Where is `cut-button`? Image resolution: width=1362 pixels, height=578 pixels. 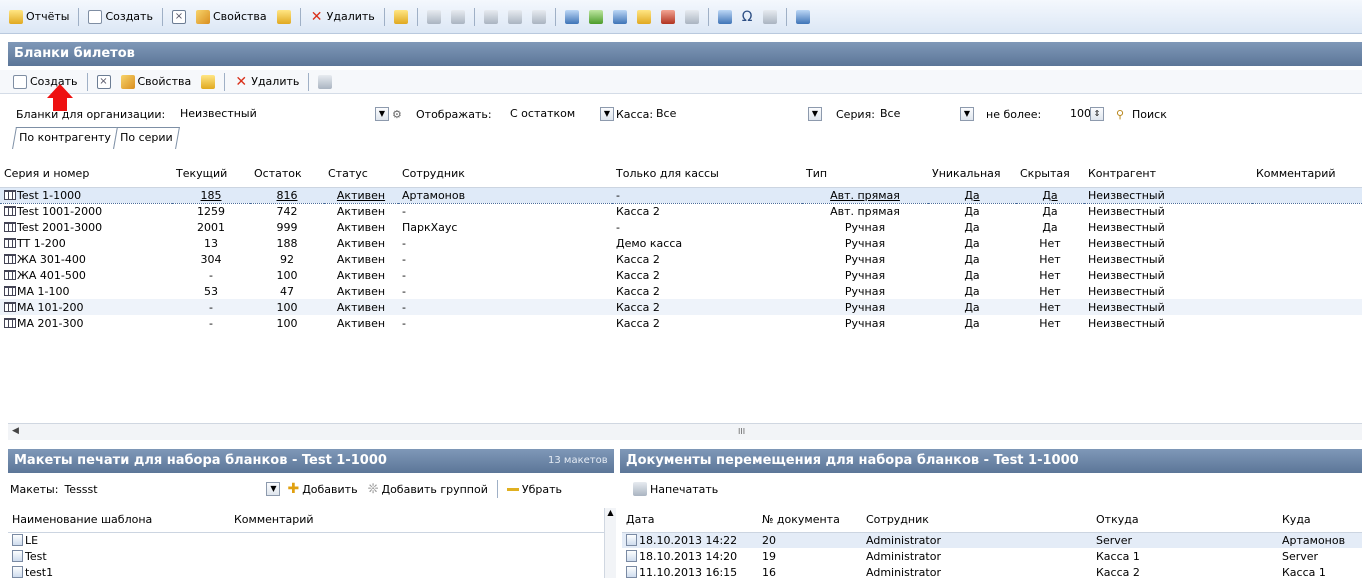
cut-button is located at coordinates (491, 17).